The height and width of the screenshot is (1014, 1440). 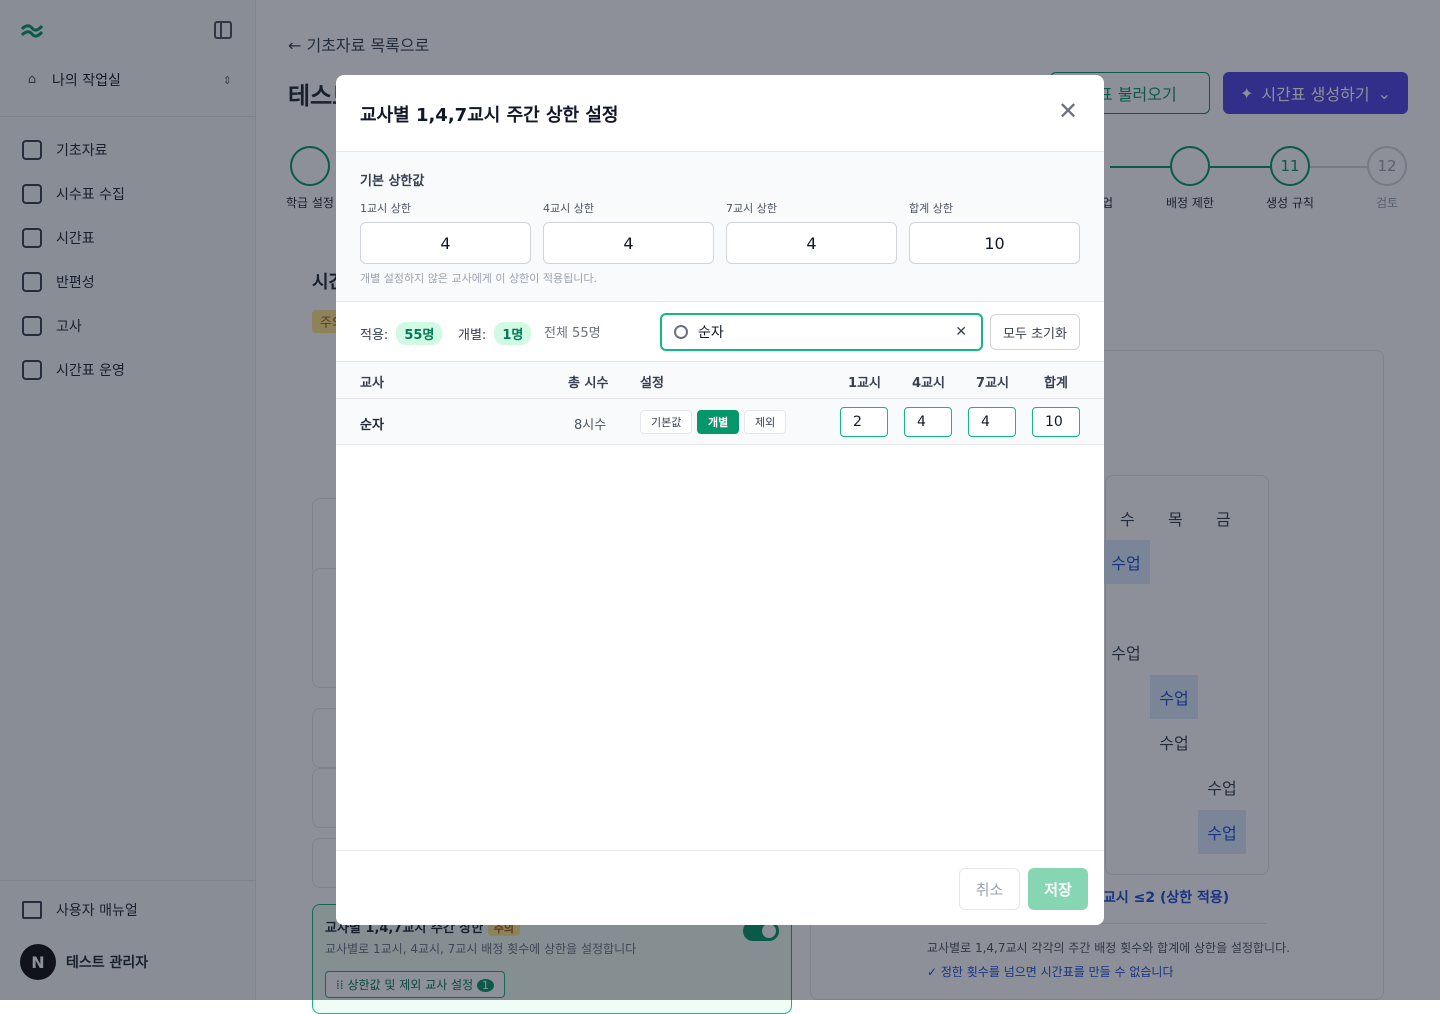 What do you see at coordinates (681, 332) in the screenshot?
I see `search-icon` at bounding box center [681, 332].